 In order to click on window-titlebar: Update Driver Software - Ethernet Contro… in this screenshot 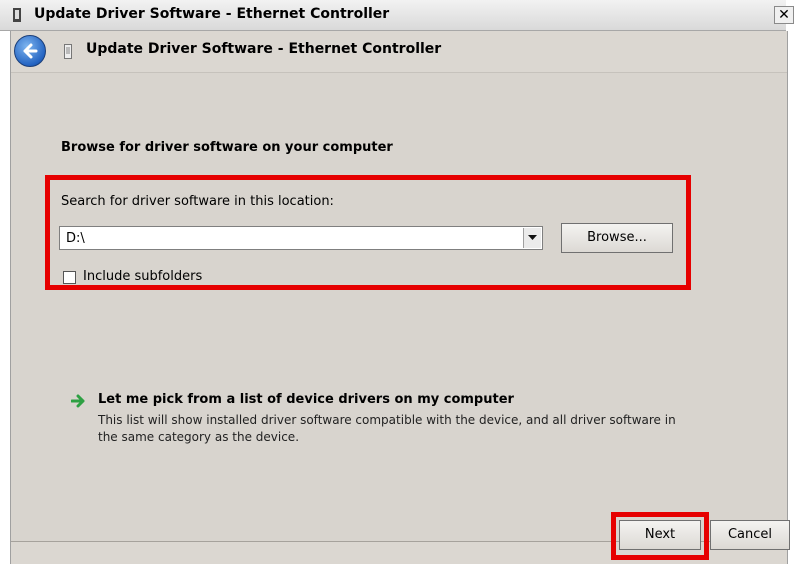, I will do `click(393, 15)`.